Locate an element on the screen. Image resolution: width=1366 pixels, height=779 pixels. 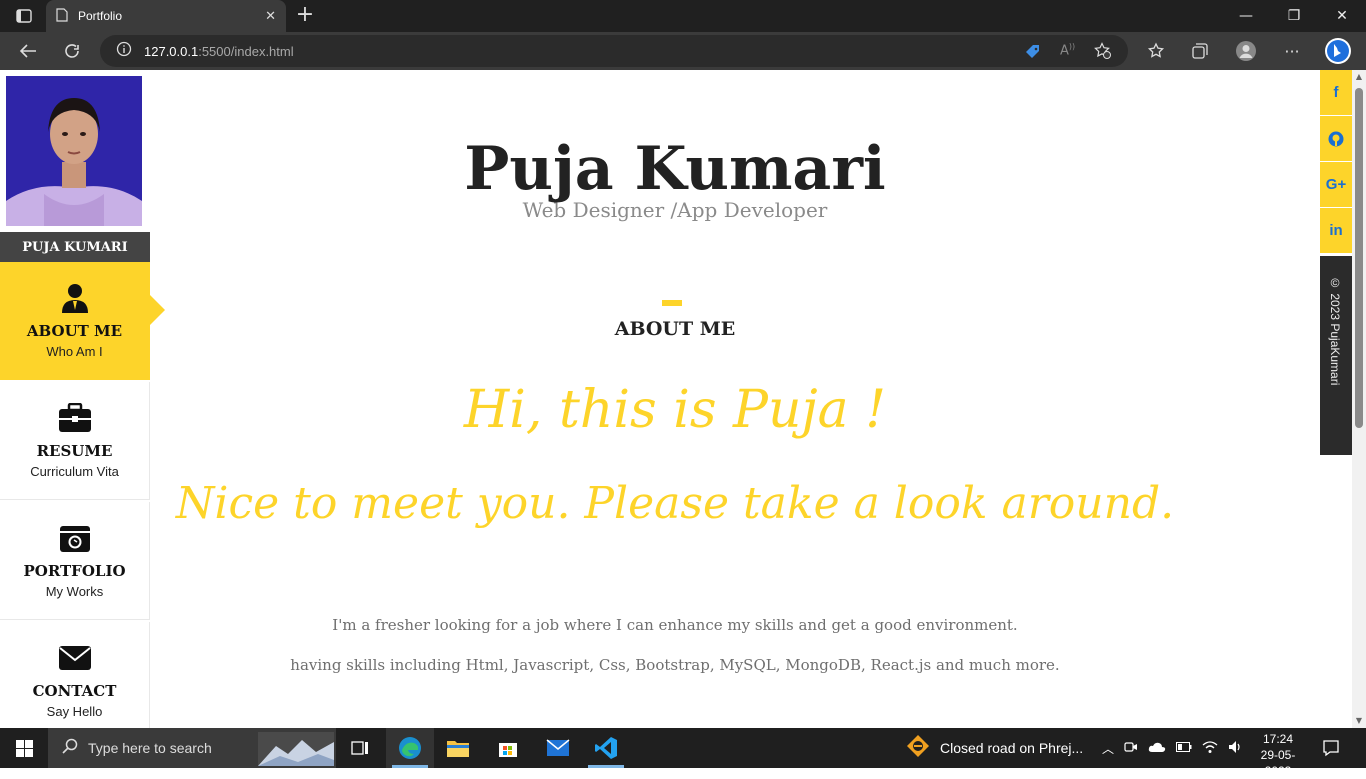
scroll-down-icon: ▼ is located at coordinates (1359, 721).